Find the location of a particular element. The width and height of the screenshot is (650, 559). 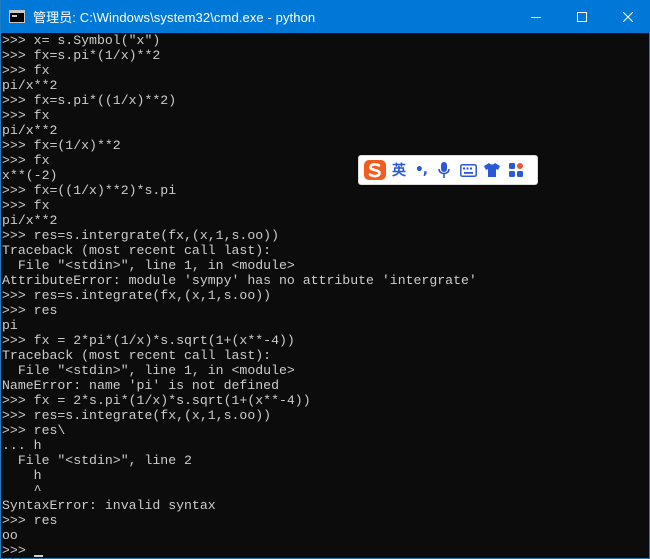

console-line: ... h is located at coordinates (22, 445).